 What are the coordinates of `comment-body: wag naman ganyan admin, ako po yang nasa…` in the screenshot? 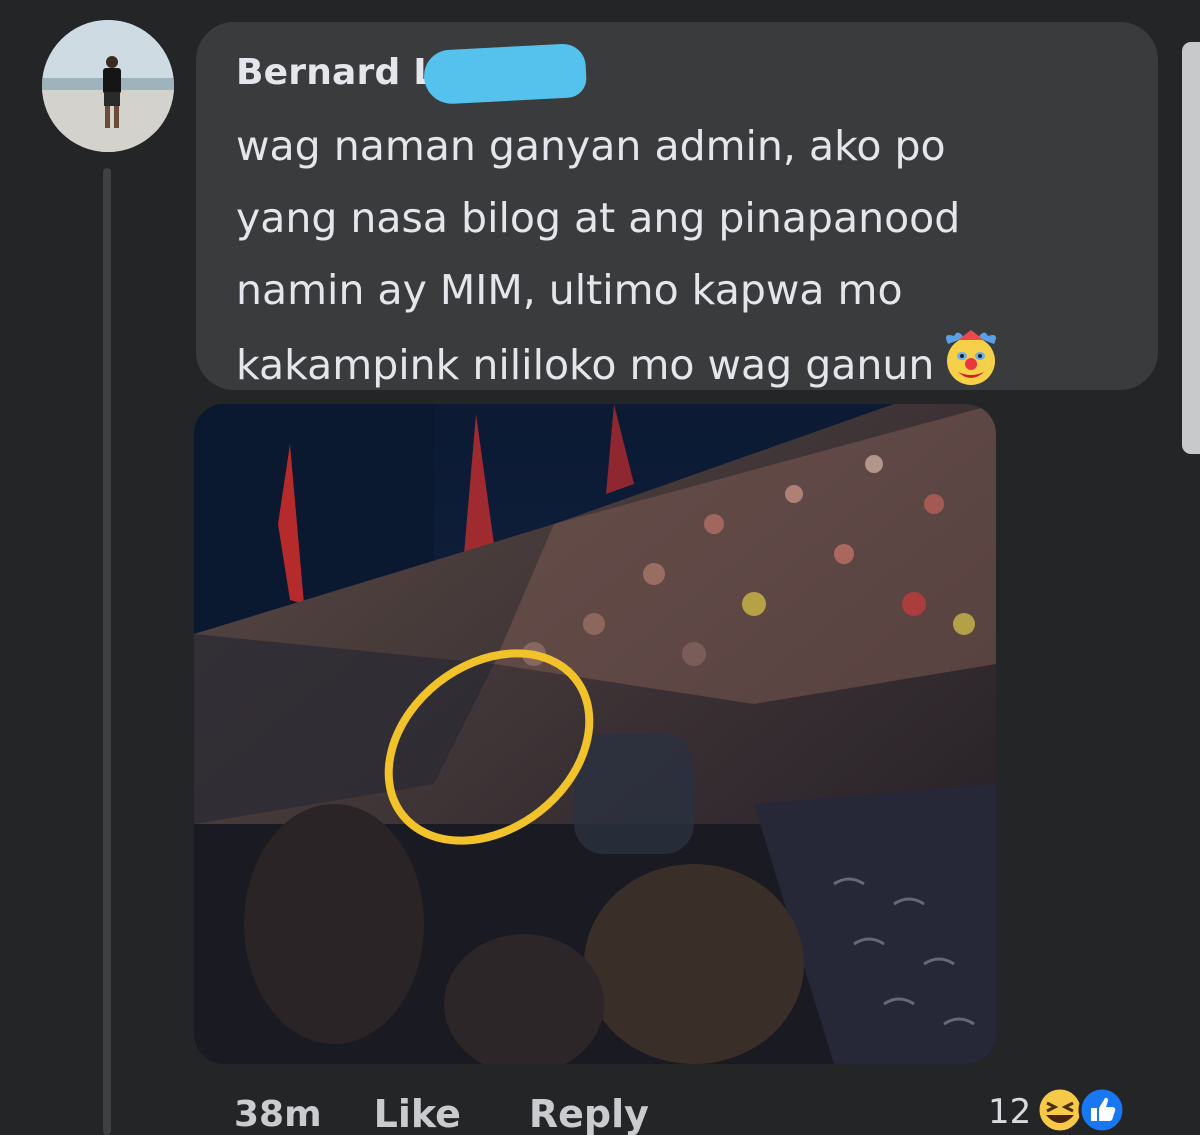 It's located at (598, 255).